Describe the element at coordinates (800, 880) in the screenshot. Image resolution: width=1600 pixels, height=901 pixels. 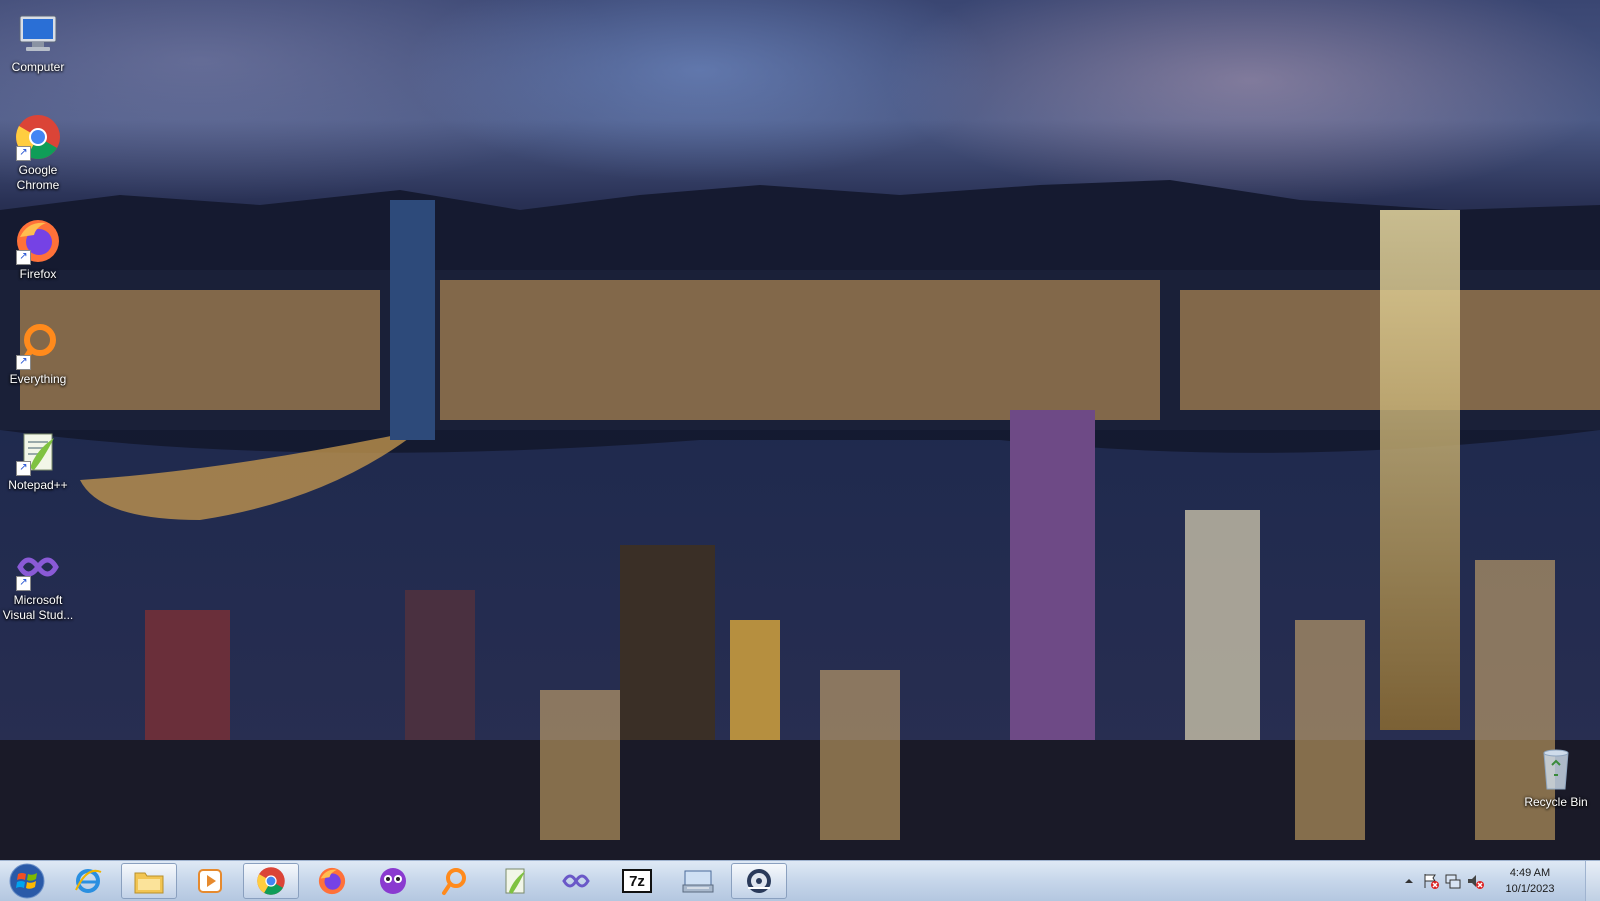
I see `taskbar: 7z 4:49 AM 10/1/2023` at that location.